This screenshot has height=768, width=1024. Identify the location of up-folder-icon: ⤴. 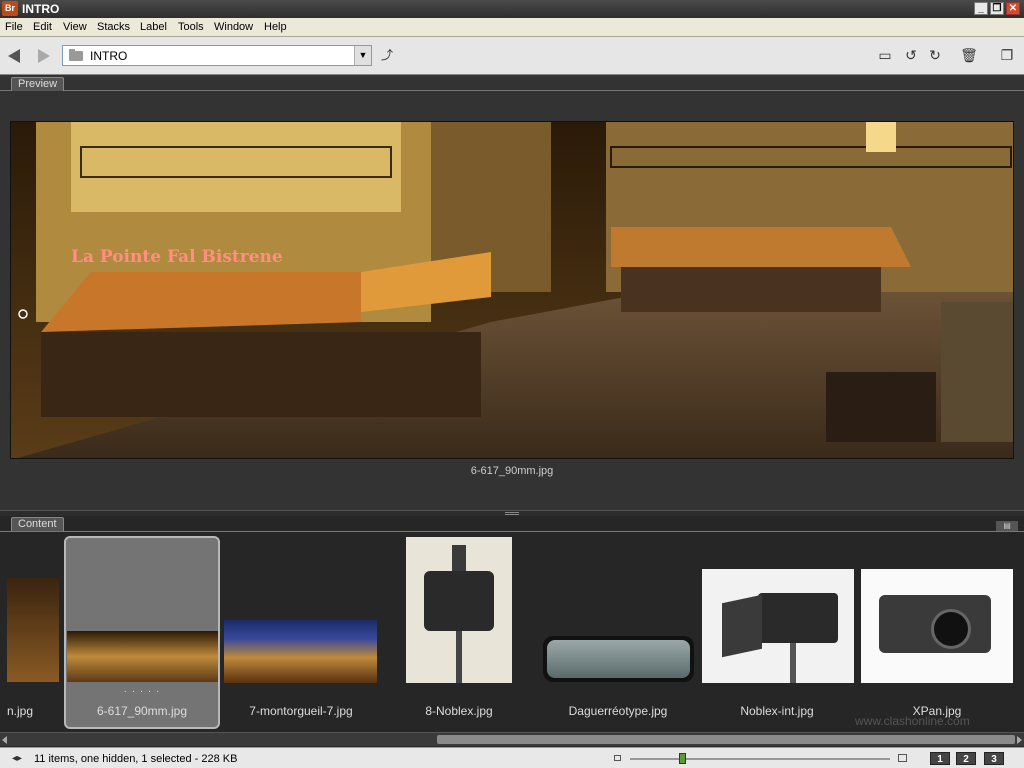
(387, 55).